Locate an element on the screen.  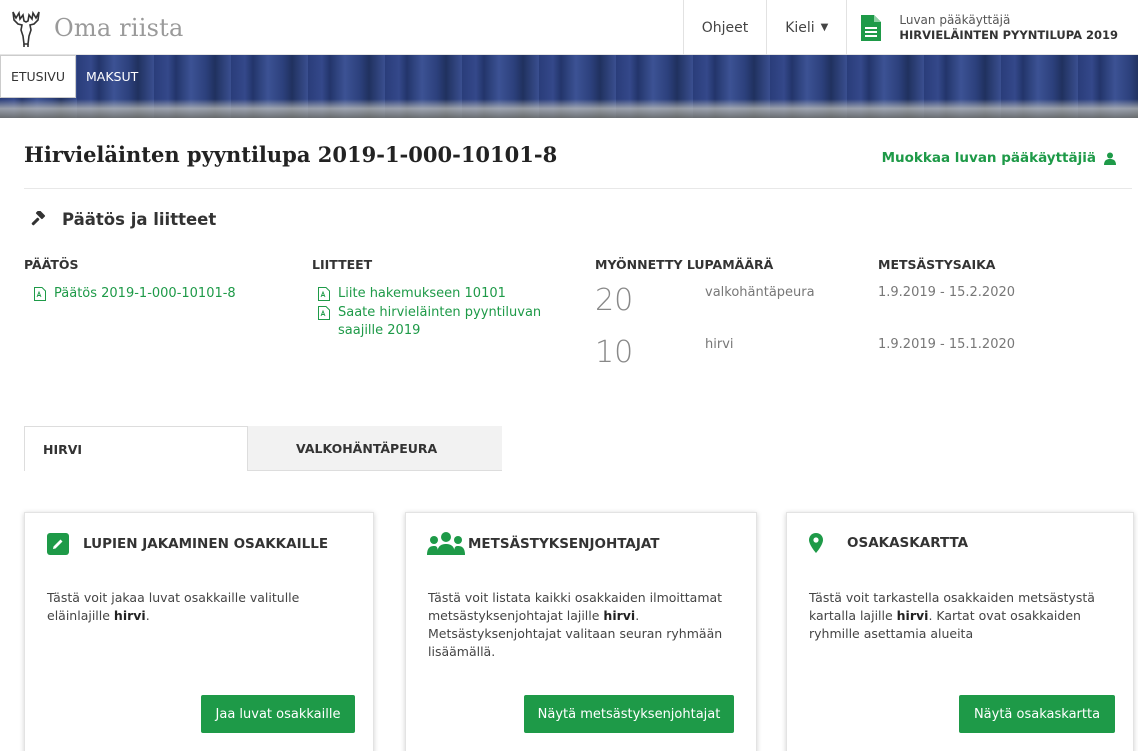
attachment-link: Liite hakemukseen 10101 is located at coordinates (412, 294).